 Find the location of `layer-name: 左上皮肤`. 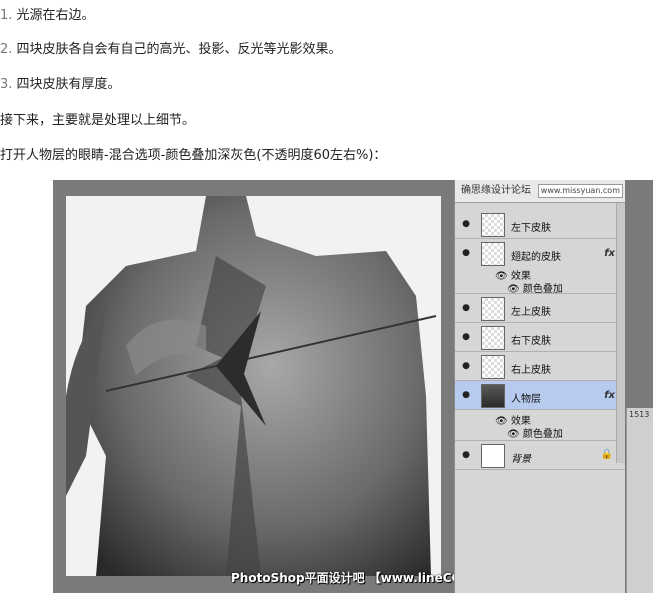

layer-name: 左上皮肤 is located at coordinates (531, 312).